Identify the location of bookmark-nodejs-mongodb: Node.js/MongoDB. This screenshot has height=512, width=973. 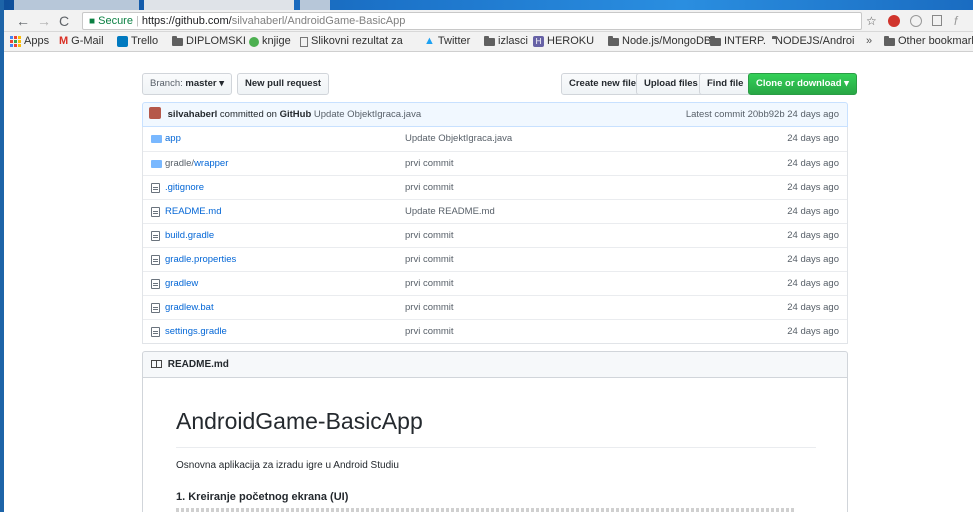
(659, 41).